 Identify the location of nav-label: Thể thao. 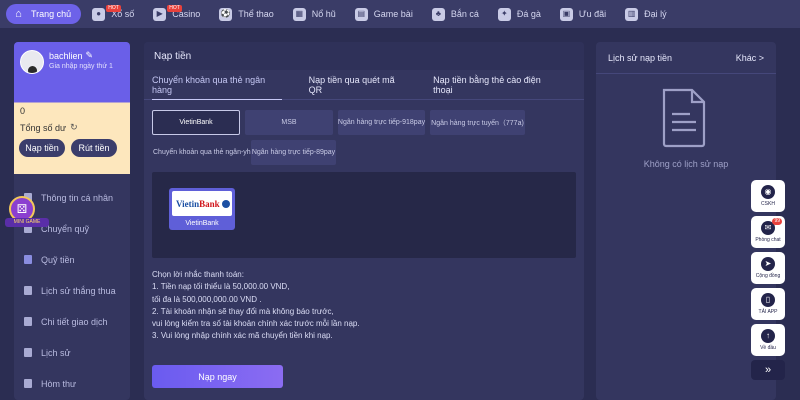
(256, 14).